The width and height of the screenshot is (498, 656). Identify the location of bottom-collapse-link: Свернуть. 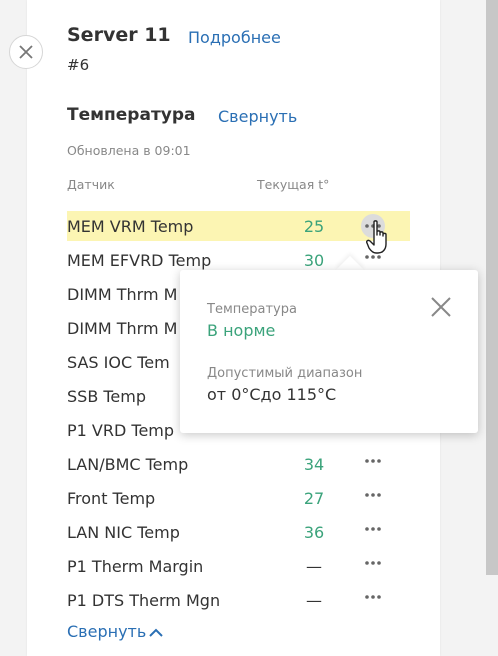
(115, 631).